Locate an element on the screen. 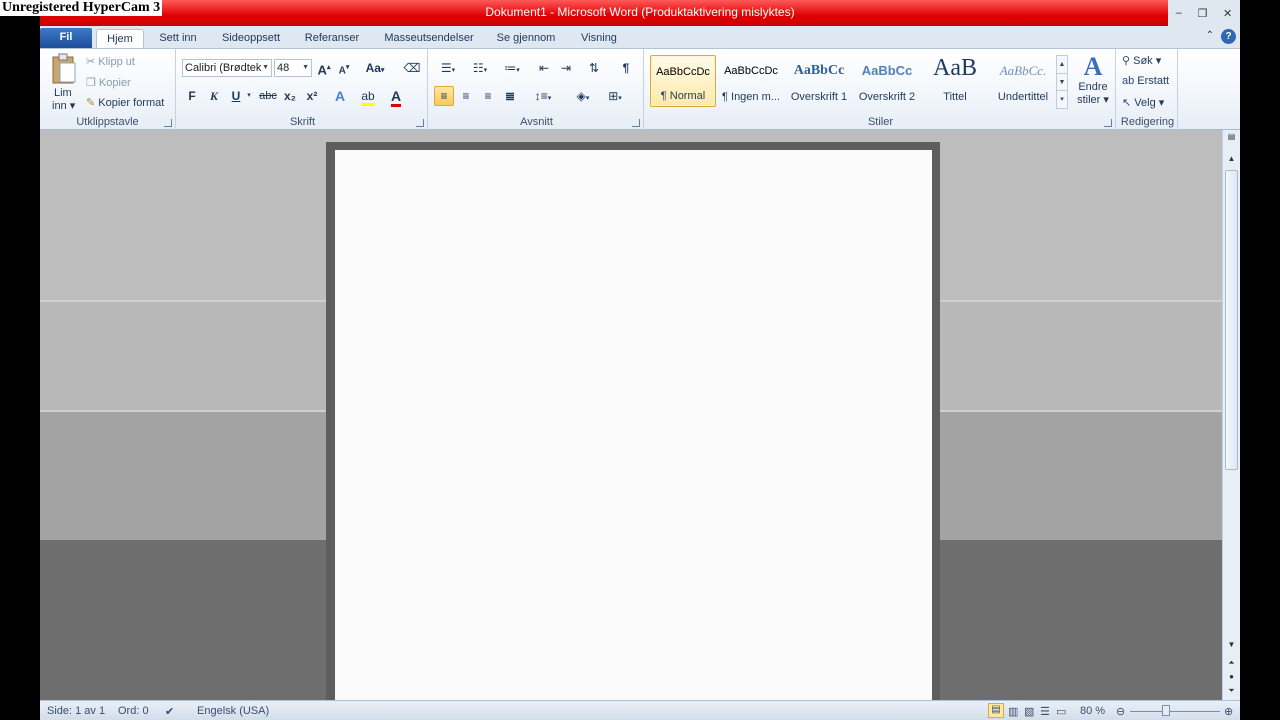 The width and height of the screenshot is (1280, 720). zoom-in-icon: ⊕ is located at coordinates (1228, 711).